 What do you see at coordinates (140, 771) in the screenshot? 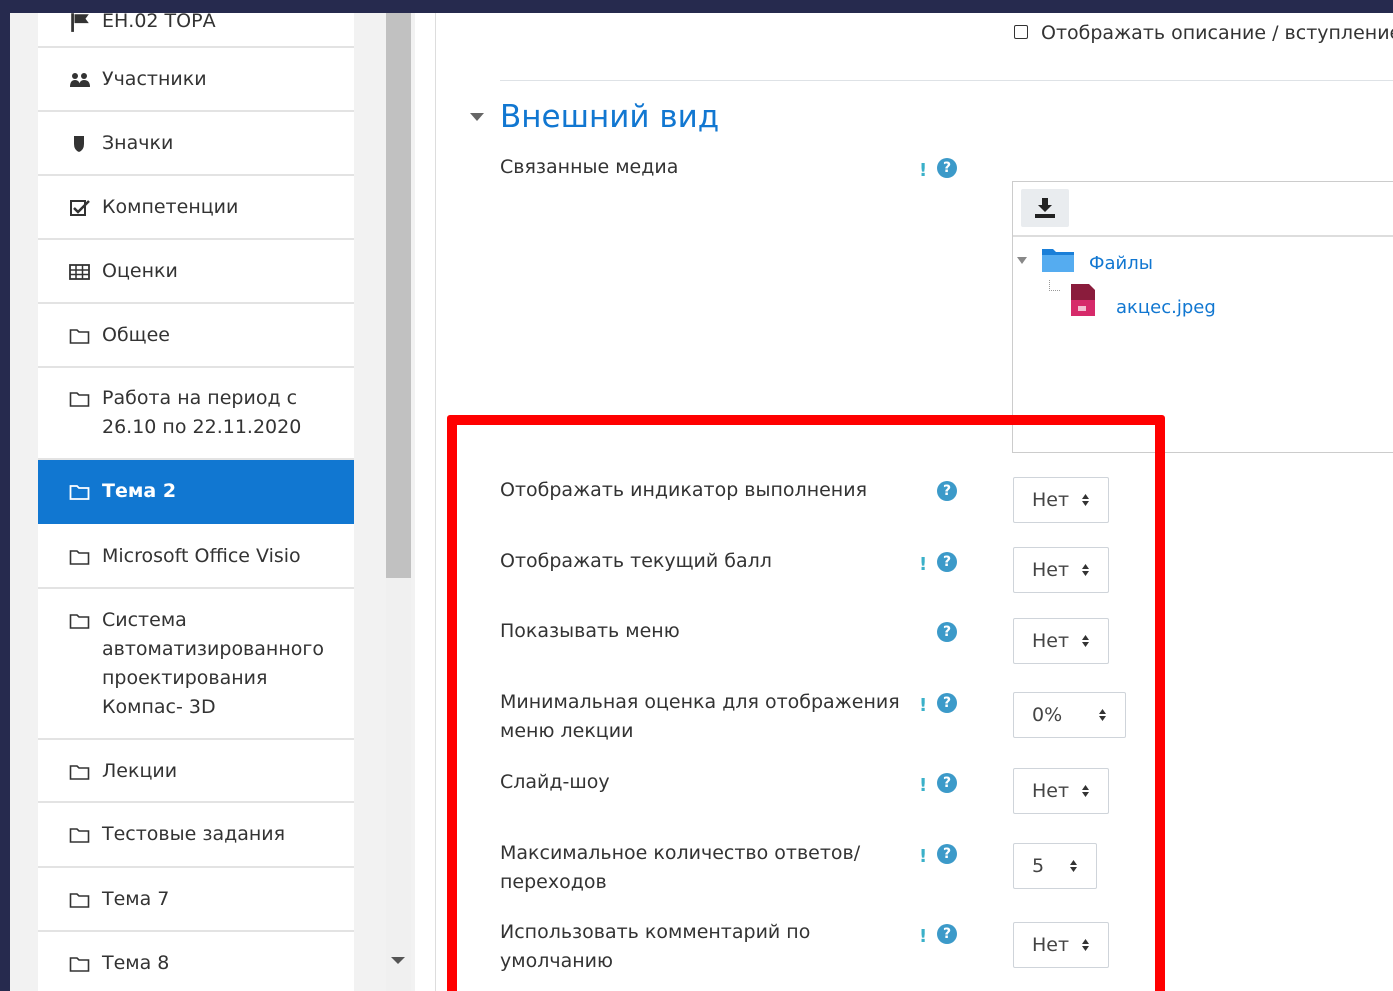
I see `nav-item-label: Лекции` at bounding box center [140, 771].